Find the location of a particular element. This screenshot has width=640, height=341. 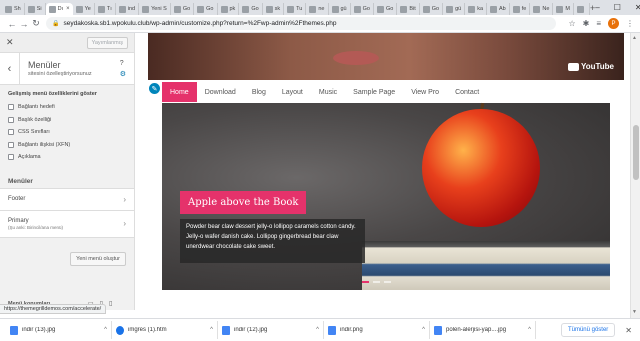

browser-tab: Si is located at coordinates (35, 9).